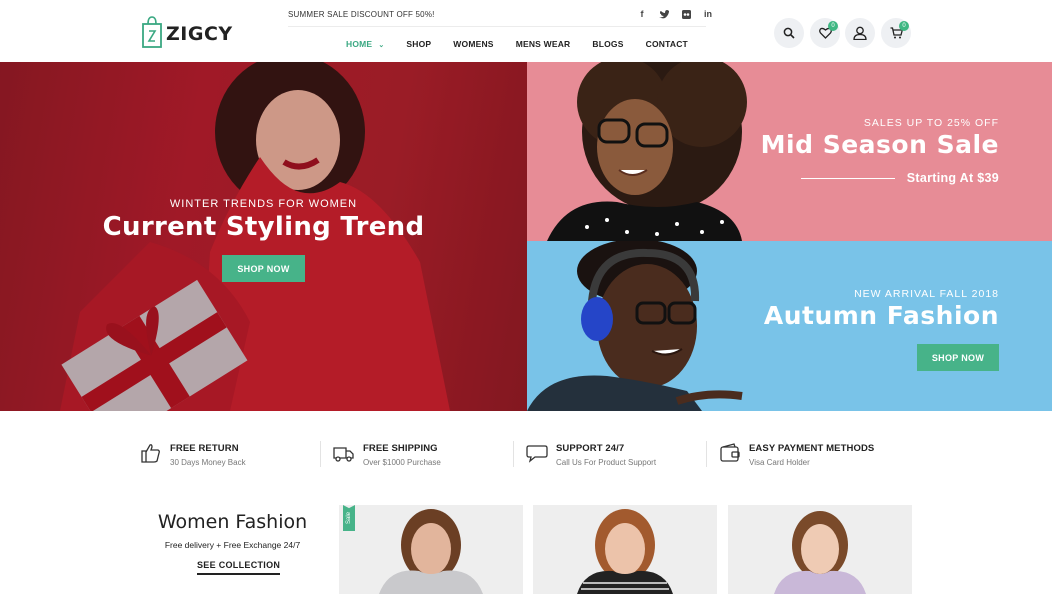 The width and height of the screenshot is (1052, 594). I want to click on nav-shop: SHOP, so click(418, 44).